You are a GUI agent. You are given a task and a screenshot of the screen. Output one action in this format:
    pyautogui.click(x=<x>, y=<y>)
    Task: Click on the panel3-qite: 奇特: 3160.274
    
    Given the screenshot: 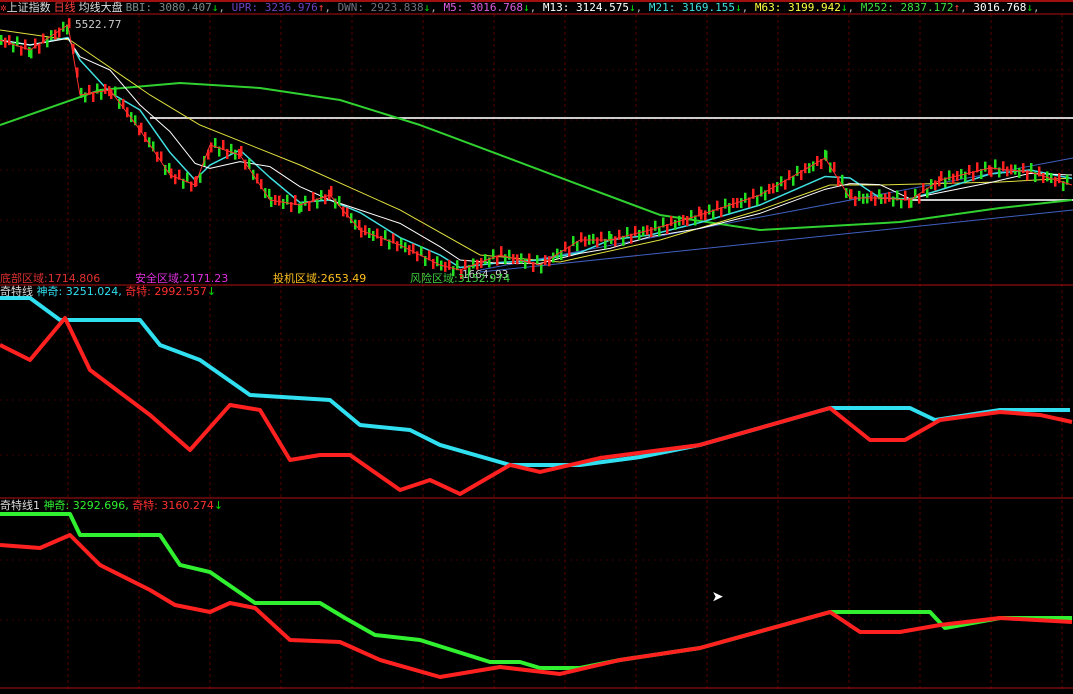 What is the action you would take?
    pyautogui.click(x=173, y=505)
    